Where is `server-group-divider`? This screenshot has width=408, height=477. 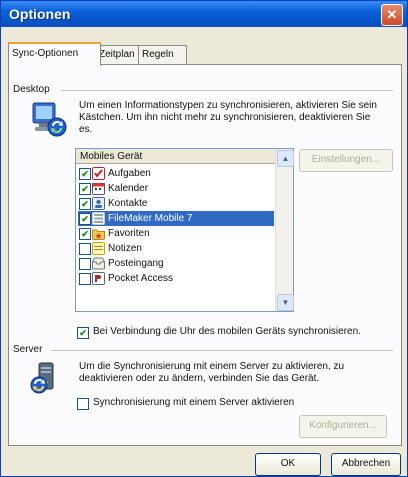 server-group-divider is located at coordinates (222, 350).